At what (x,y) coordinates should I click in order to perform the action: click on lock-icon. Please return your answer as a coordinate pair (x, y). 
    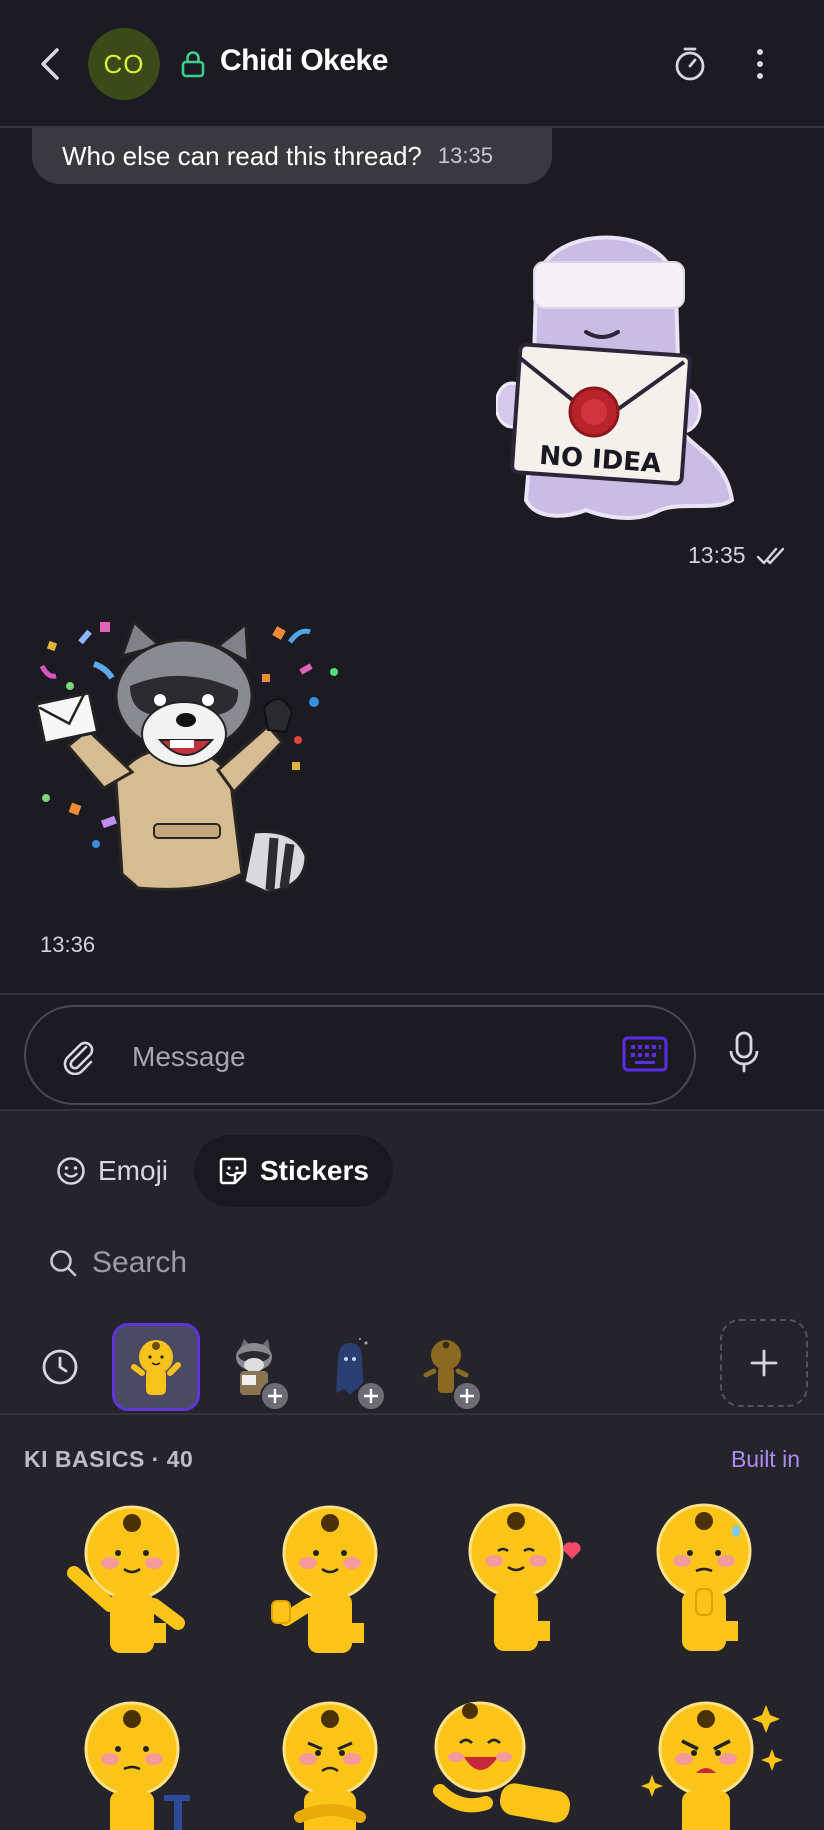
    Looking at the image, I should click on (193, 64).